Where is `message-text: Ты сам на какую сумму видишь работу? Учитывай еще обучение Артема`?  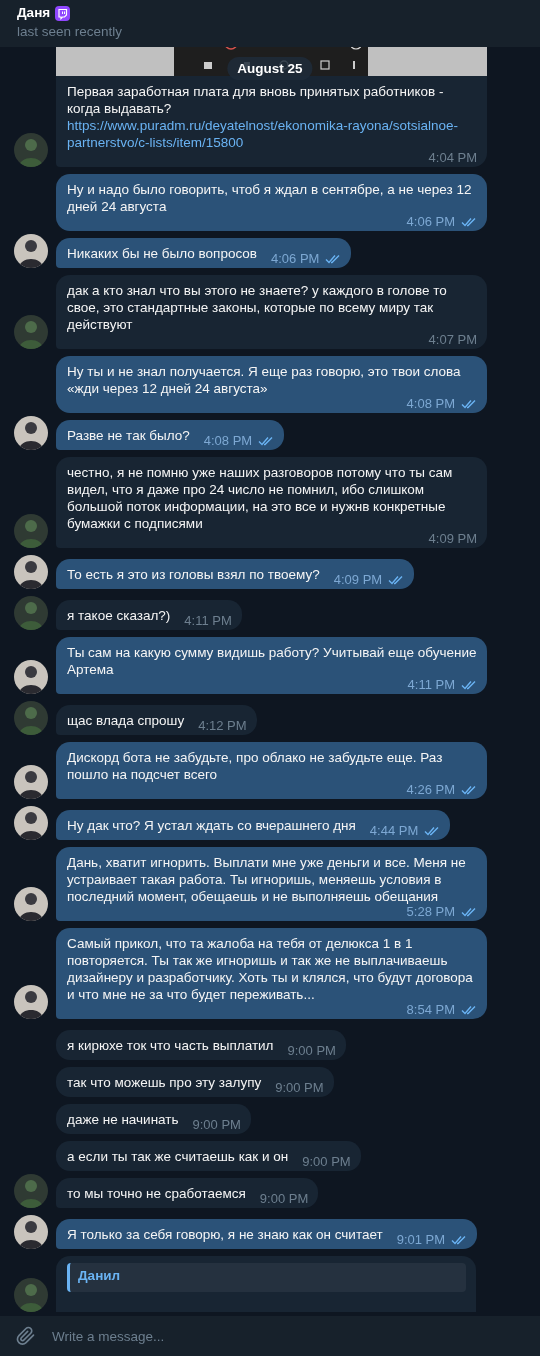 message-text: Ты сам на какую сумму видишь работу? Учитывай еще обучение Артема is located at coordinates (272, 661).